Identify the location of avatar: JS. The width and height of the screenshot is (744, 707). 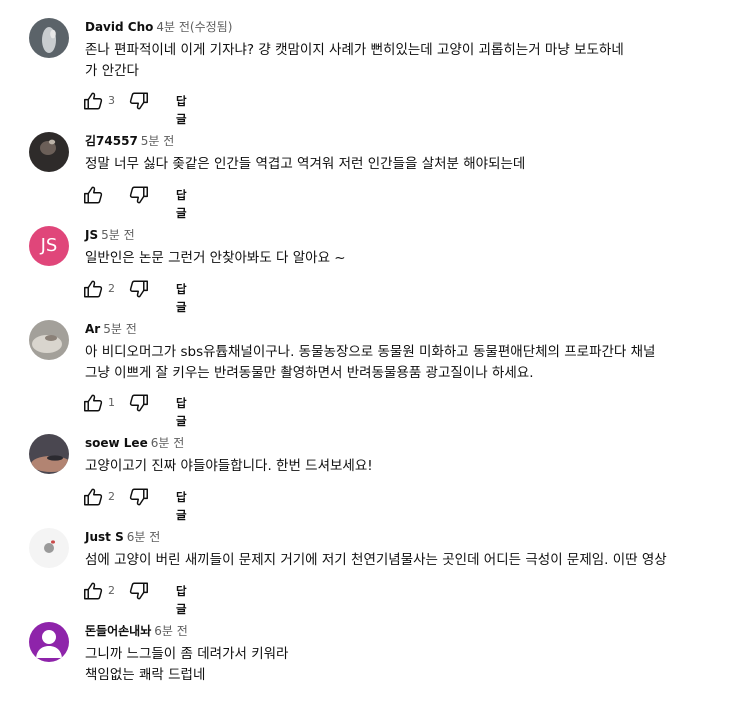
(49, 246).